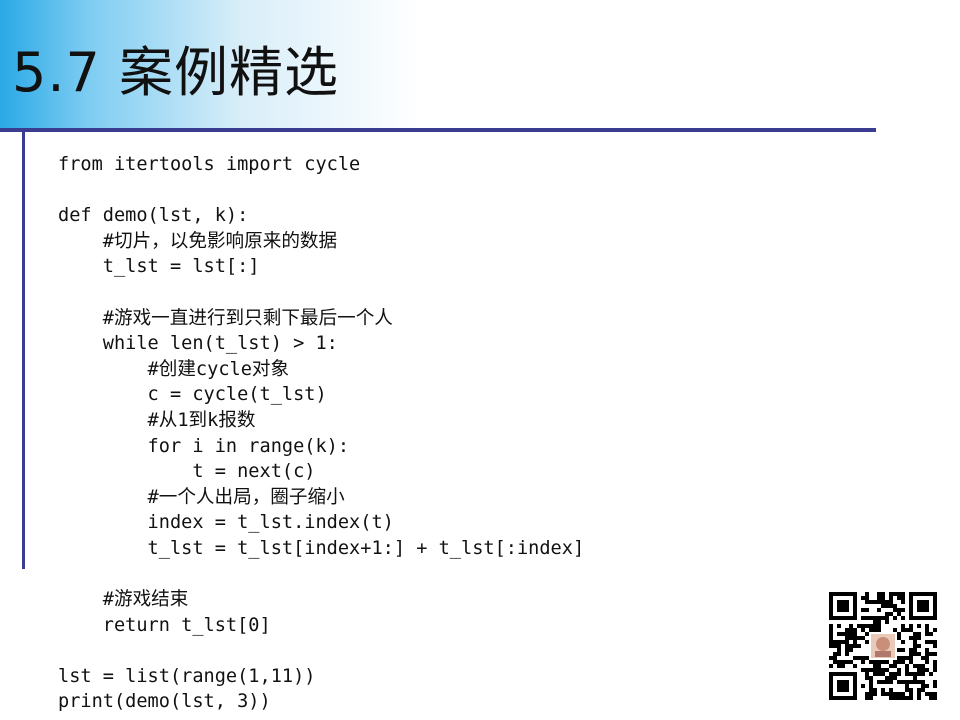 The image size is (960, 720). I want to click on code-line: #游戏一直进行到只剩下最后一个人, so click(225, 318).